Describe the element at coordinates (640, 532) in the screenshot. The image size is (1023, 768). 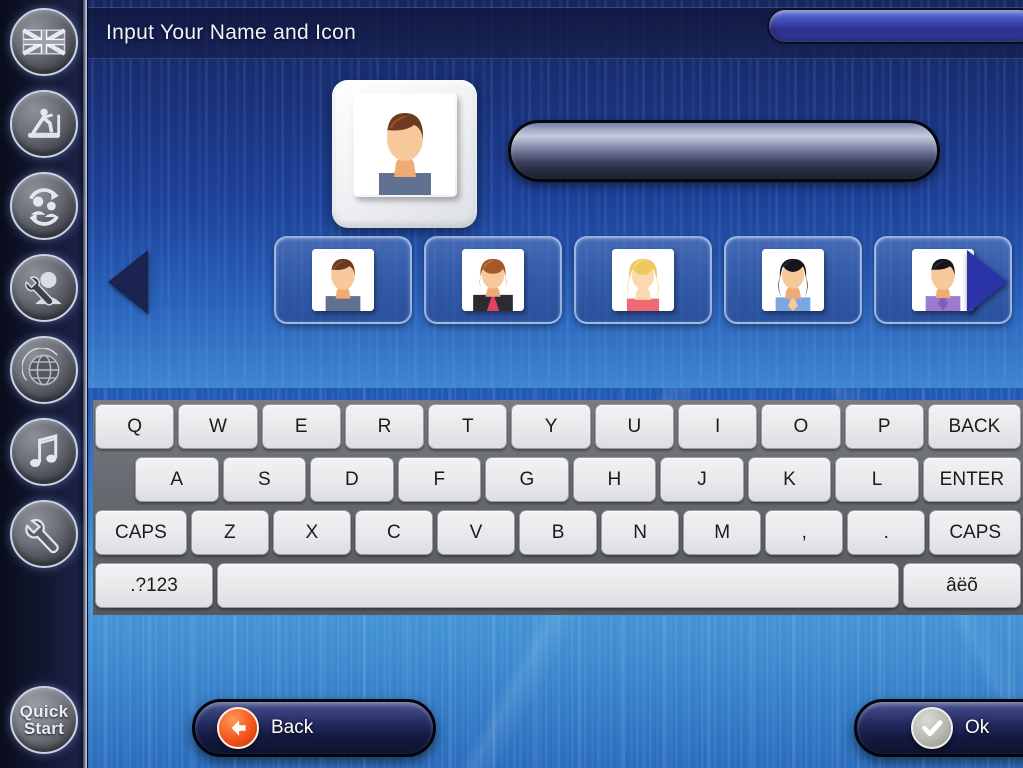
I see `key-n: N` at that location.